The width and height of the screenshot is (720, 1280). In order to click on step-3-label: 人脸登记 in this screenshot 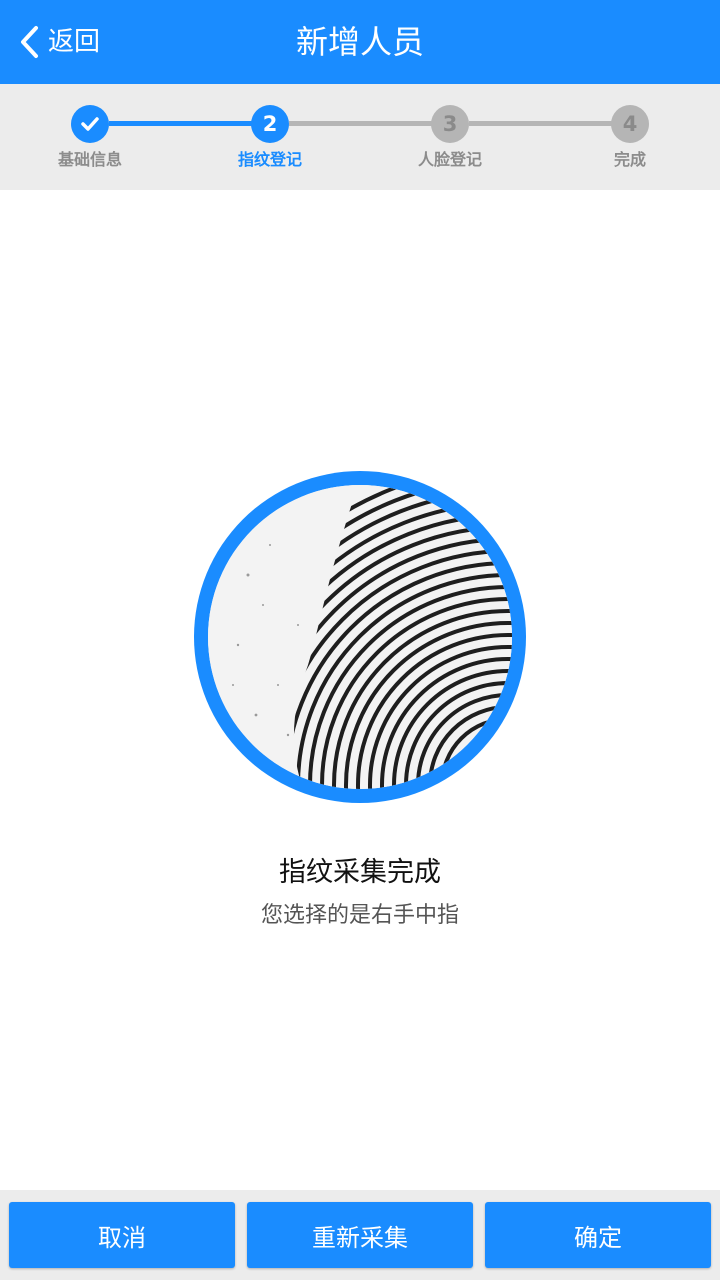, I will do `click(449, 159)`.